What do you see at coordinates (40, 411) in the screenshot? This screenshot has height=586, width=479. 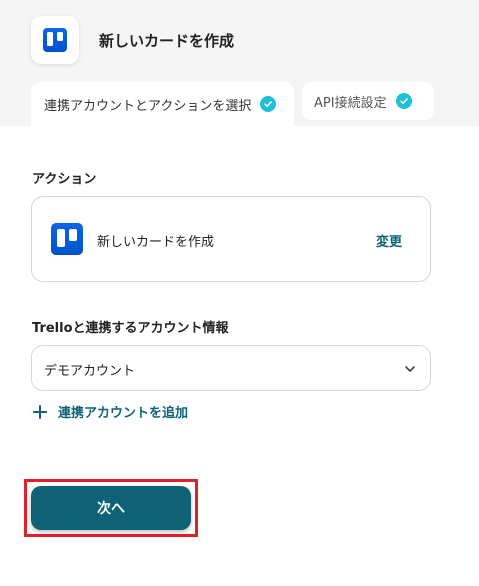 I see `plus-icon` at bounding box center [40, 411].